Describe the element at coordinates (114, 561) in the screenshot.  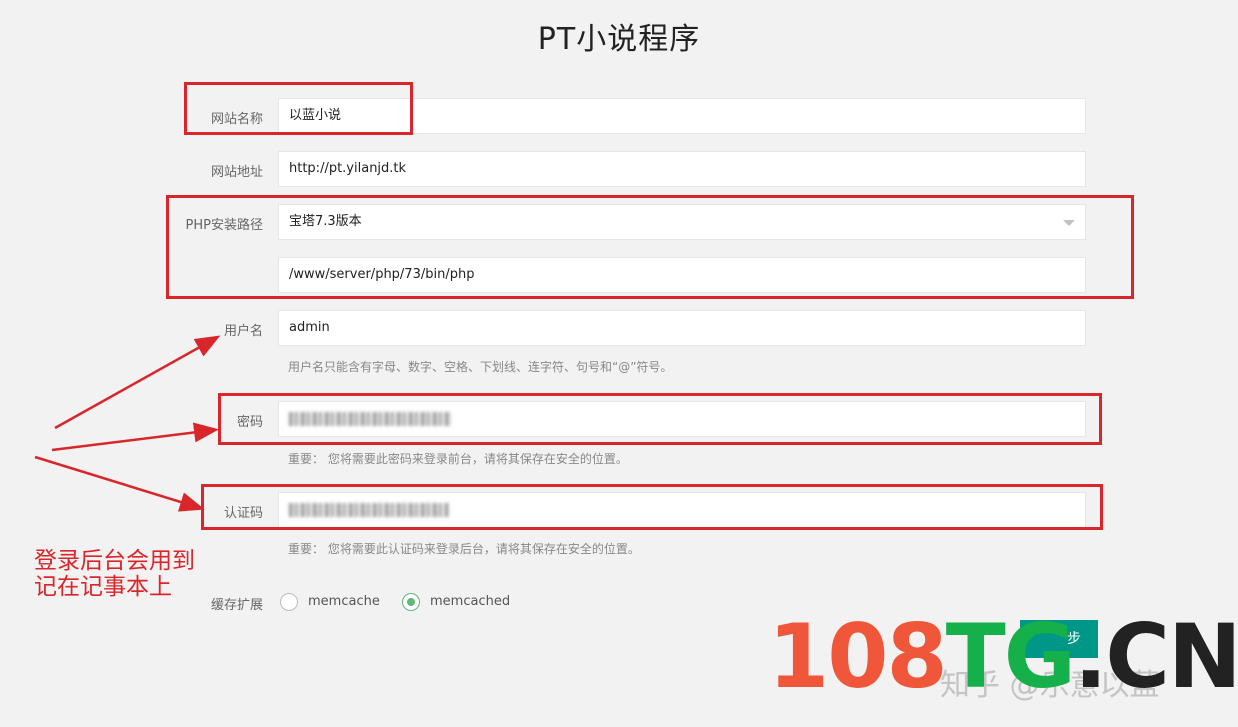
I see `annotation-line-1: 登录后台会用到` at that location.